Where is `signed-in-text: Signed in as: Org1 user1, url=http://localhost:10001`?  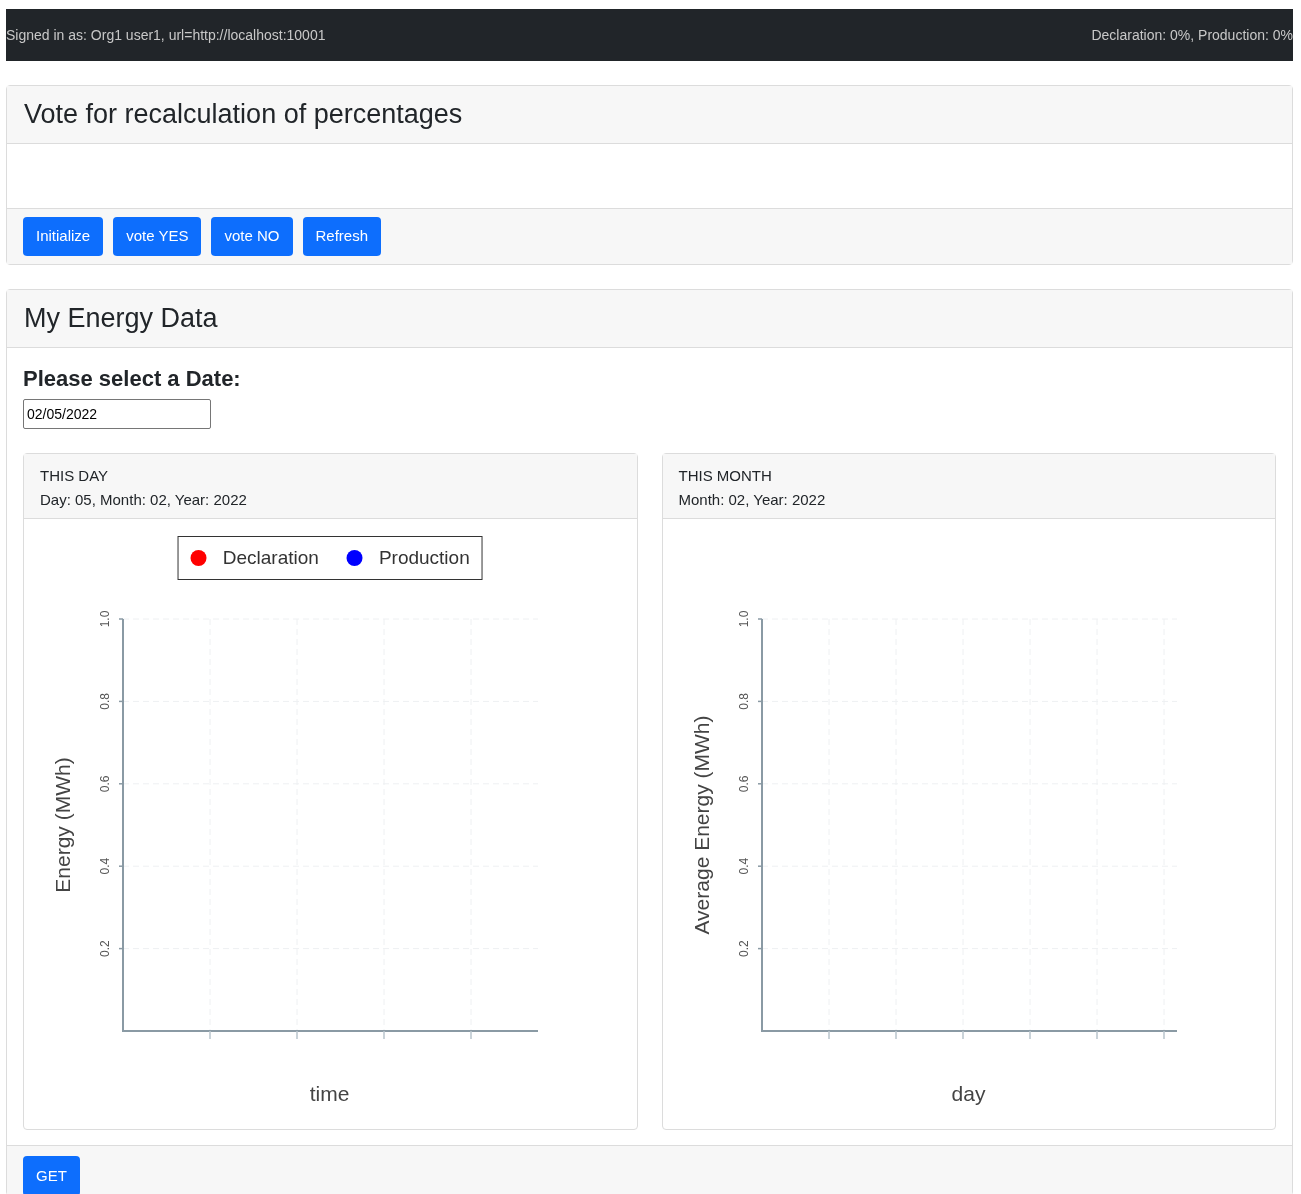 signed-in-text: Signed in as: Org1 user1, url=http://localhost:10001 is located at coordinates (166, 35).